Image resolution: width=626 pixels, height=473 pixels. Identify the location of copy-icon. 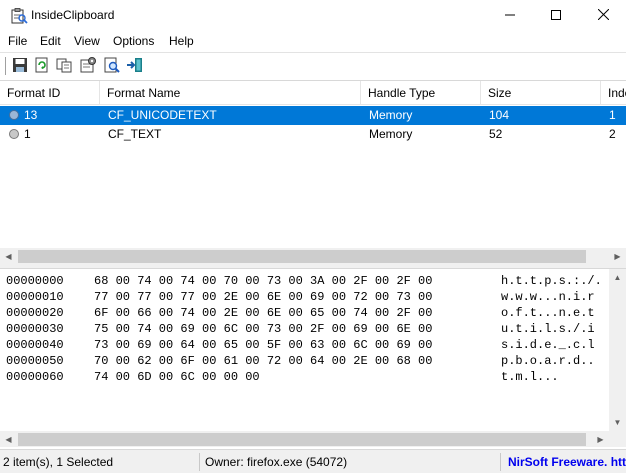
(64, 67).